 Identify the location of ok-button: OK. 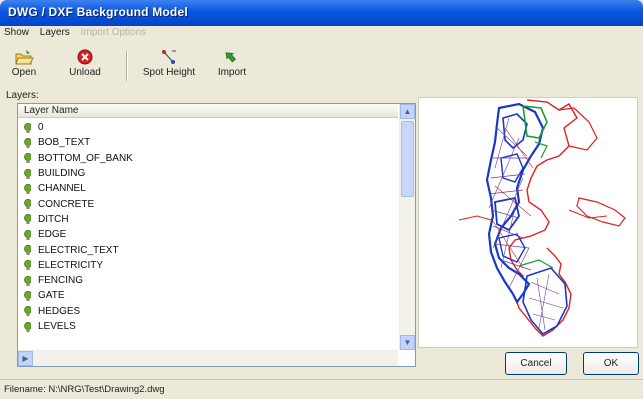
(611, 363).